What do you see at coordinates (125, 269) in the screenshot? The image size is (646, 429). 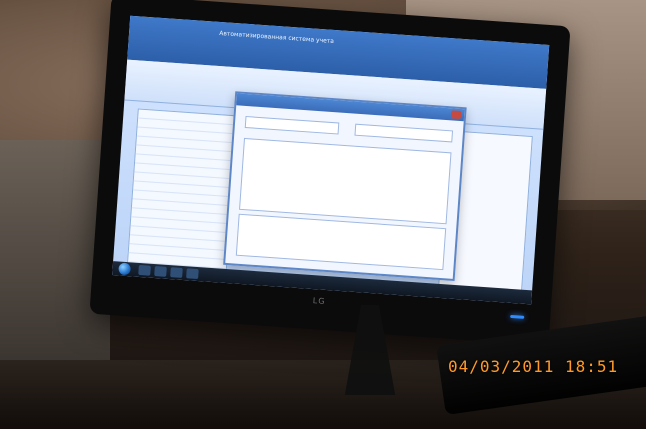 I see `start-icon` at bounding box center [125, 269].